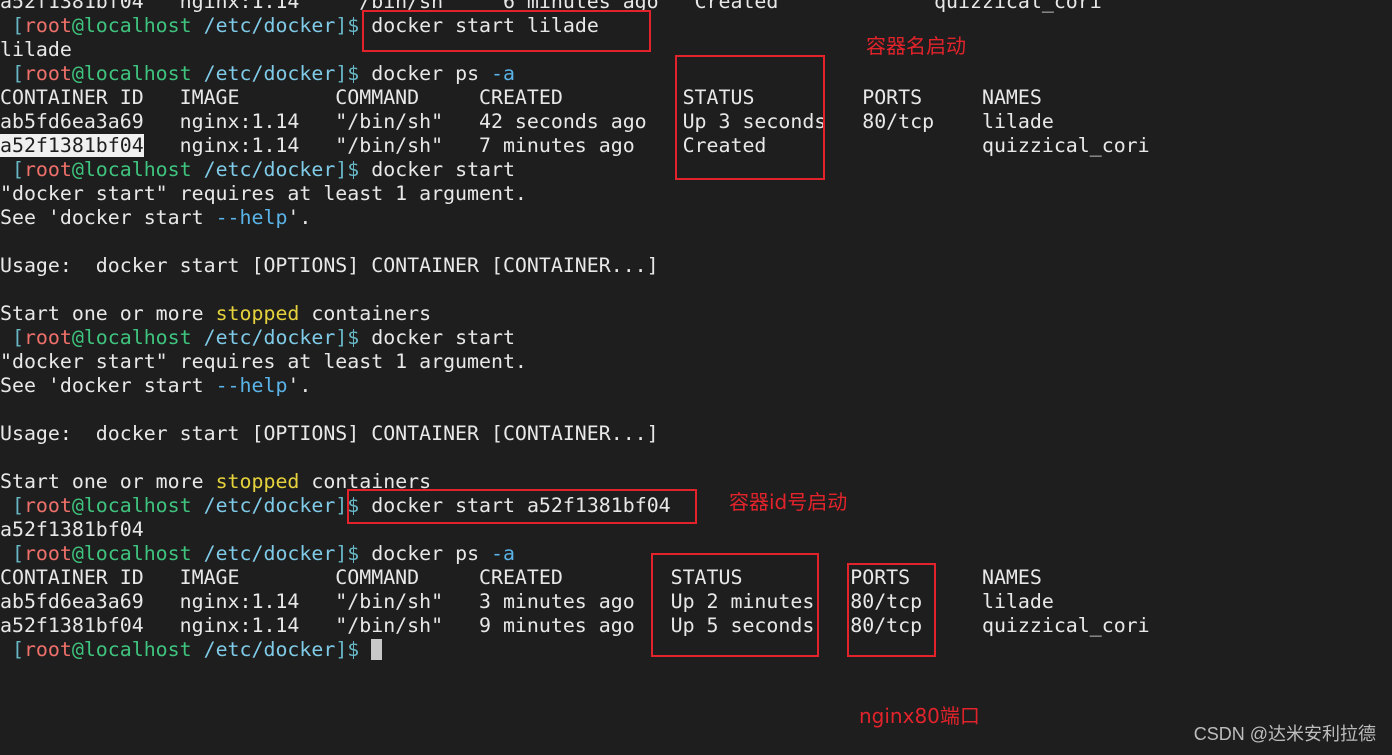 The image size is (1392, 755). I want to click on terminal-line: Start one or more stopped containers, so click(215, 314).